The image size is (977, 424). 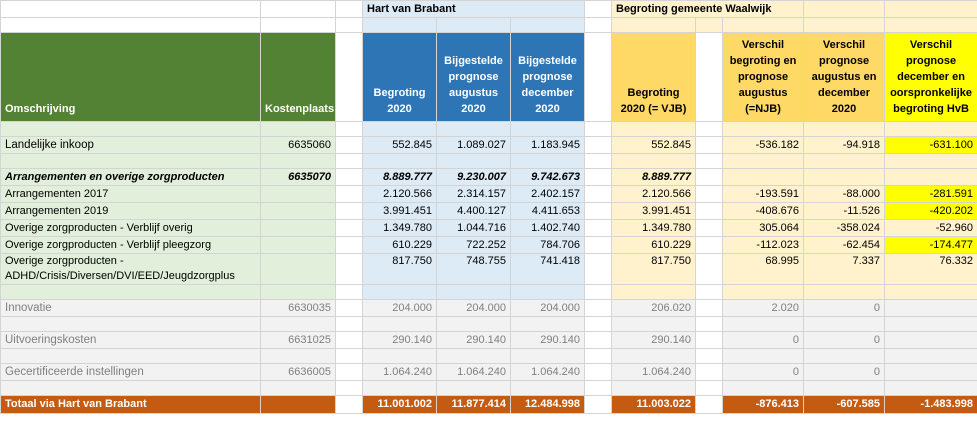 What do you see at coordinates (130, 177) in the screenshot?
I see `row-label: Arrangementen en overige zorgproducten` at bounding box center [130, 177].